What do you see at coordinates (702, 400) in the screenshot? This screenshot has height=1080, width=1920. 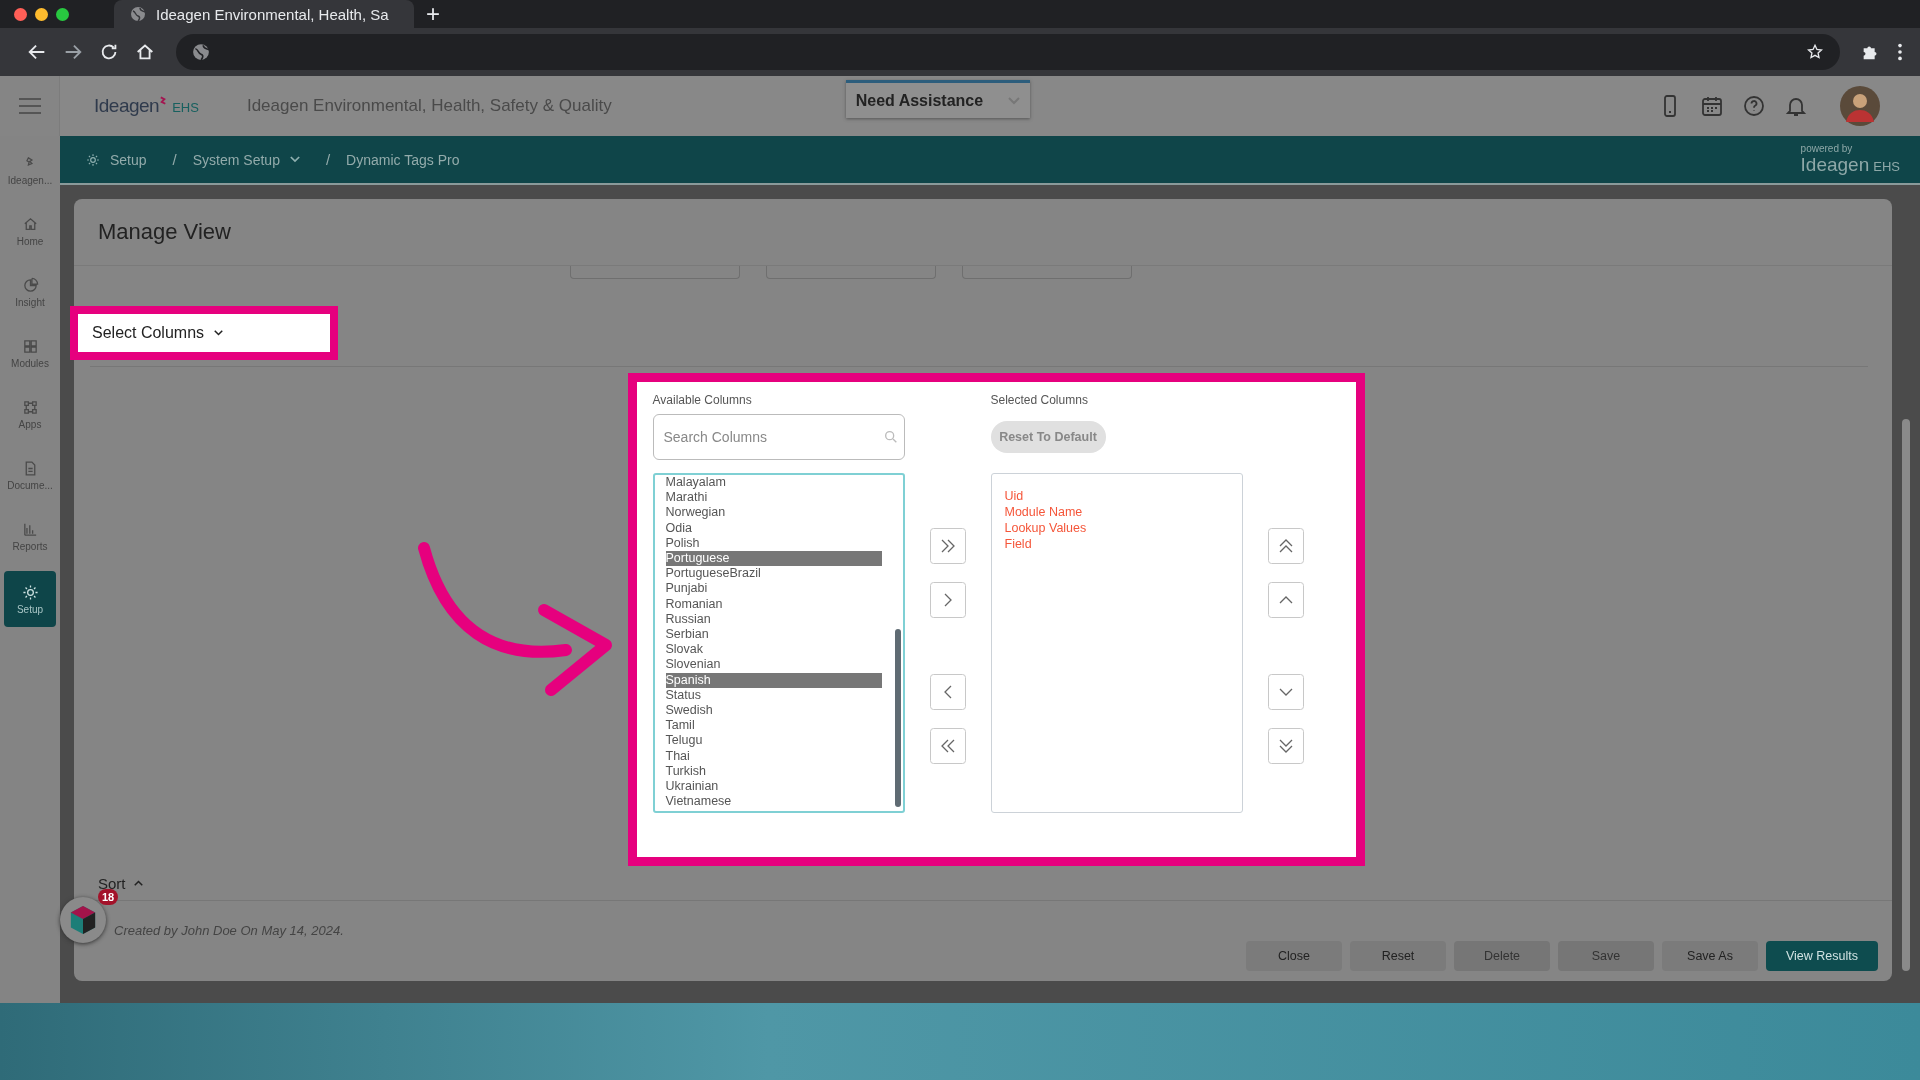 I see `available-columns-label: Available Columns` at bounding box center [702, 400].